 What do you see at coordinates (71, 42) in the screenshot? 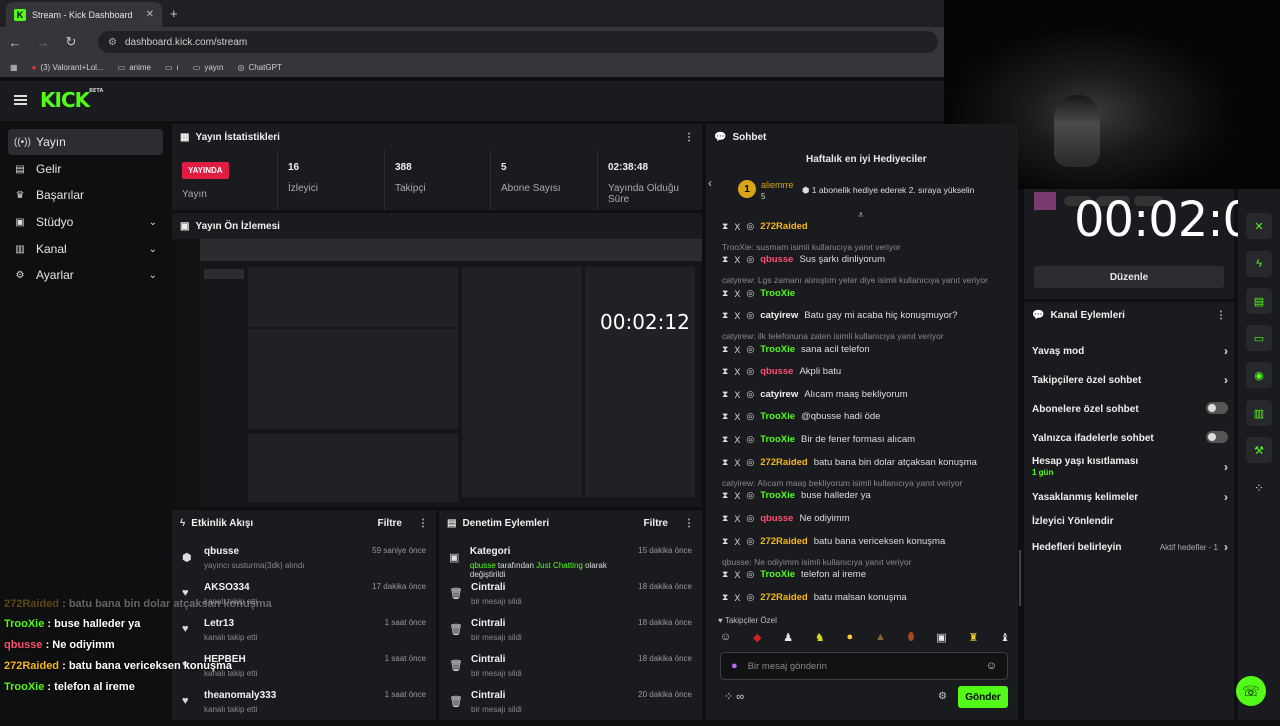
I see `reload-icon: ↻` at bounding box center [71, 42].